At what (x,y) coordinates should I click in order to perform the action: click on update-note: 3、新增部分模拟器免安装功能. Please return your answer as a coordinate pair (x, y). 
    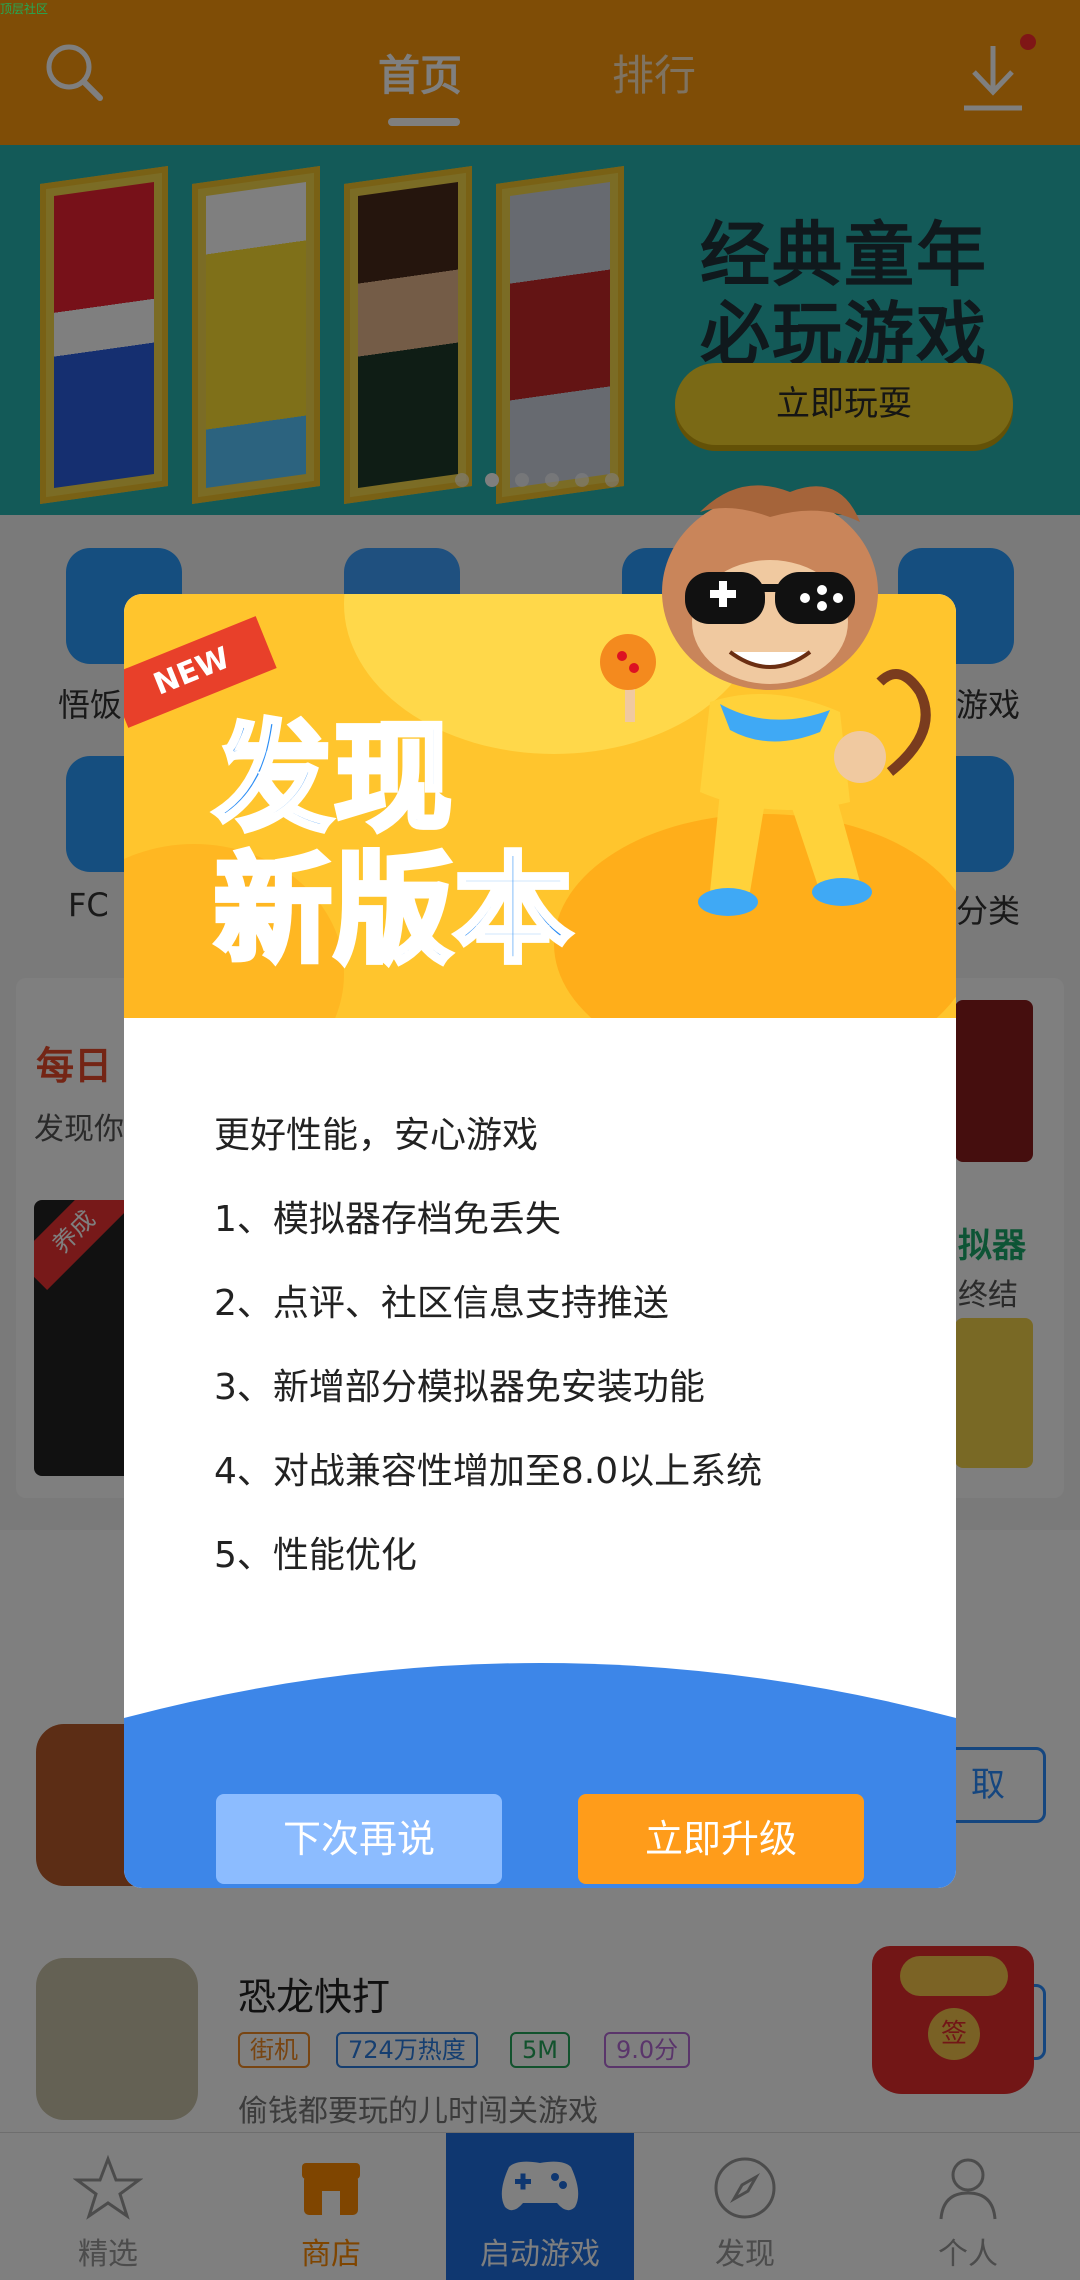
    Looking at the image, I should click on (459, 1387).